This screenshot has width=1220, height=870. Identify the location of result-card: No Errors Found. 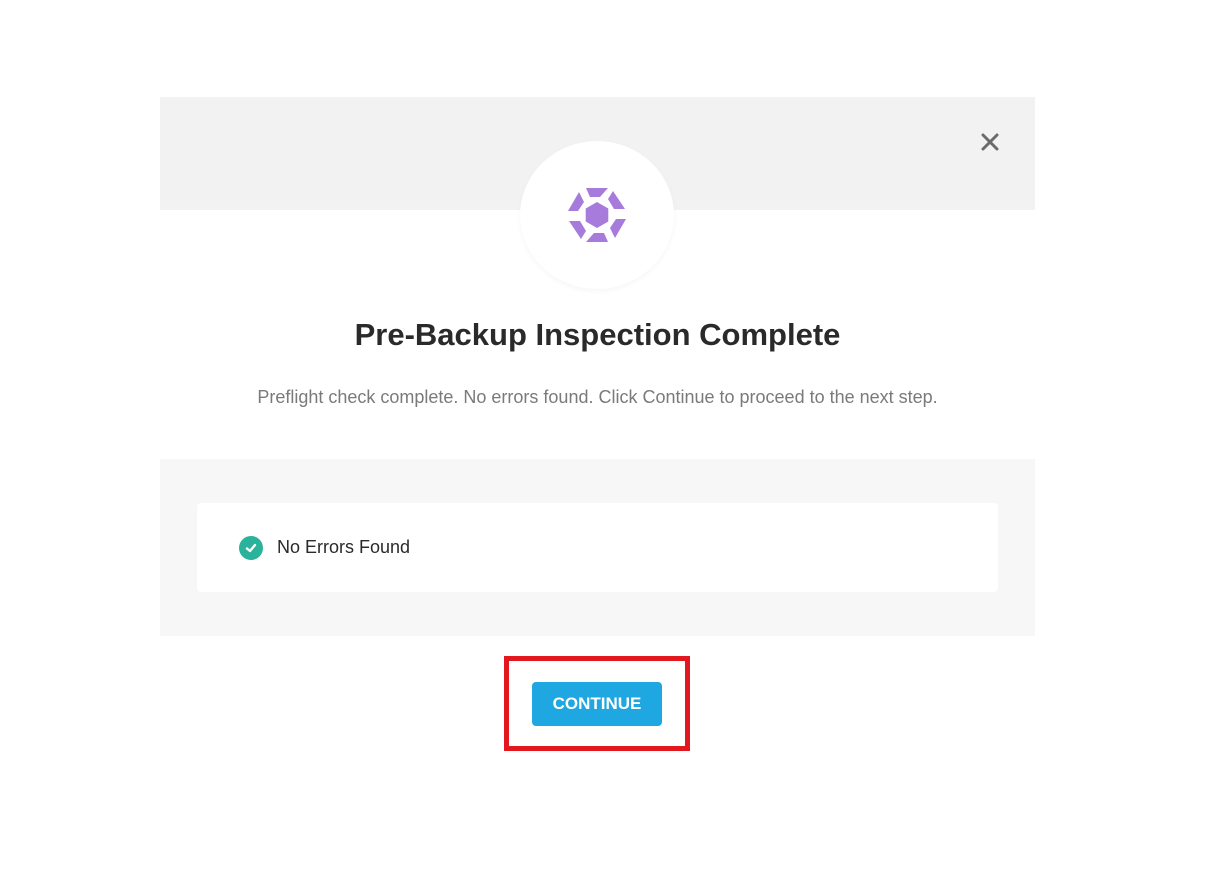
(597, 547).